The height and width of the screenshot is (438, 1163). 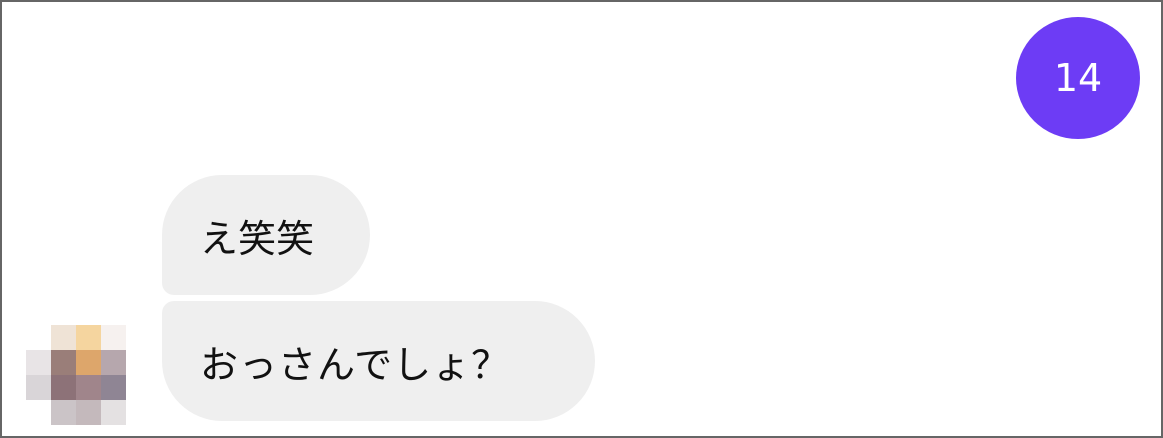 What do you see at coordinates (257, 238) in the screenshot?
I see `message-text: え笑笑` at bounding box center [257, 238].